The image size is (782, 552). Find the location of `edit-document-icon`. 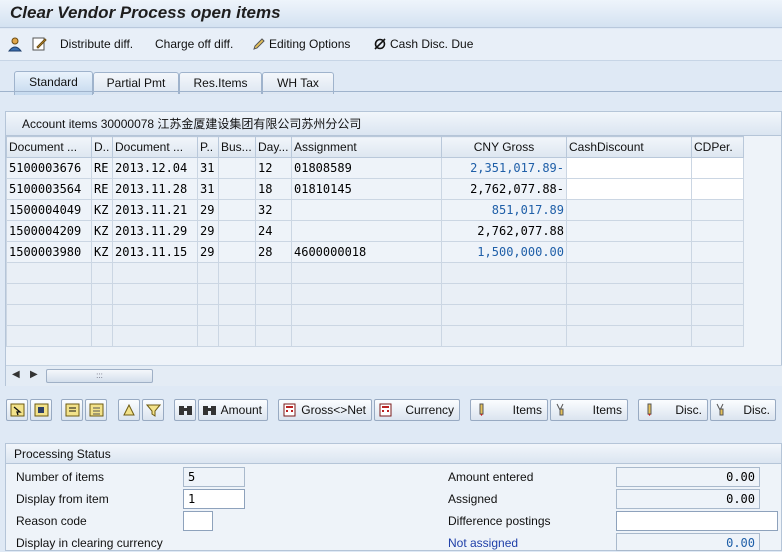

edit-document-icon is located at coordinates (39, 44).